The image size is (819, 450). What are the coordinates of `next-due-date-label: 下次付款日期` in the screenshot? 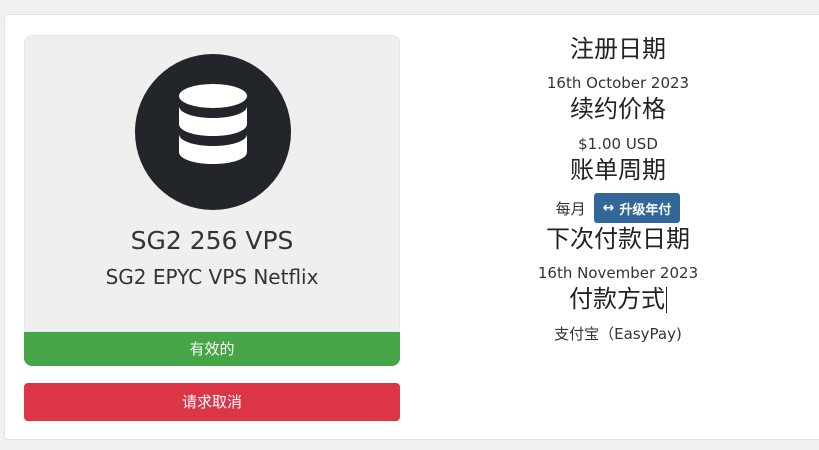 It's located at (618, 239).